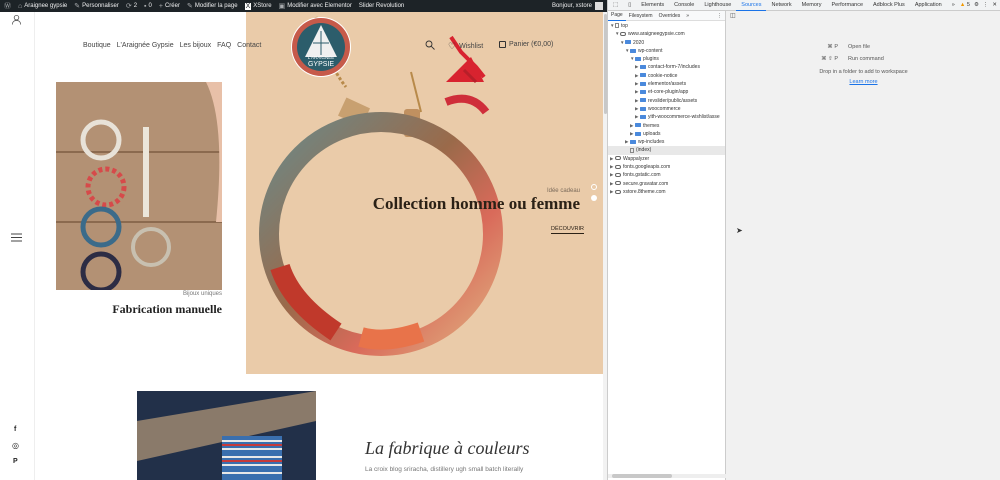 This screenshot has width=1000, height=480. Describe the element at coordinates (321, 64) in the screenshot. I see `logo-text-bottom: GYPSIE` at that location.